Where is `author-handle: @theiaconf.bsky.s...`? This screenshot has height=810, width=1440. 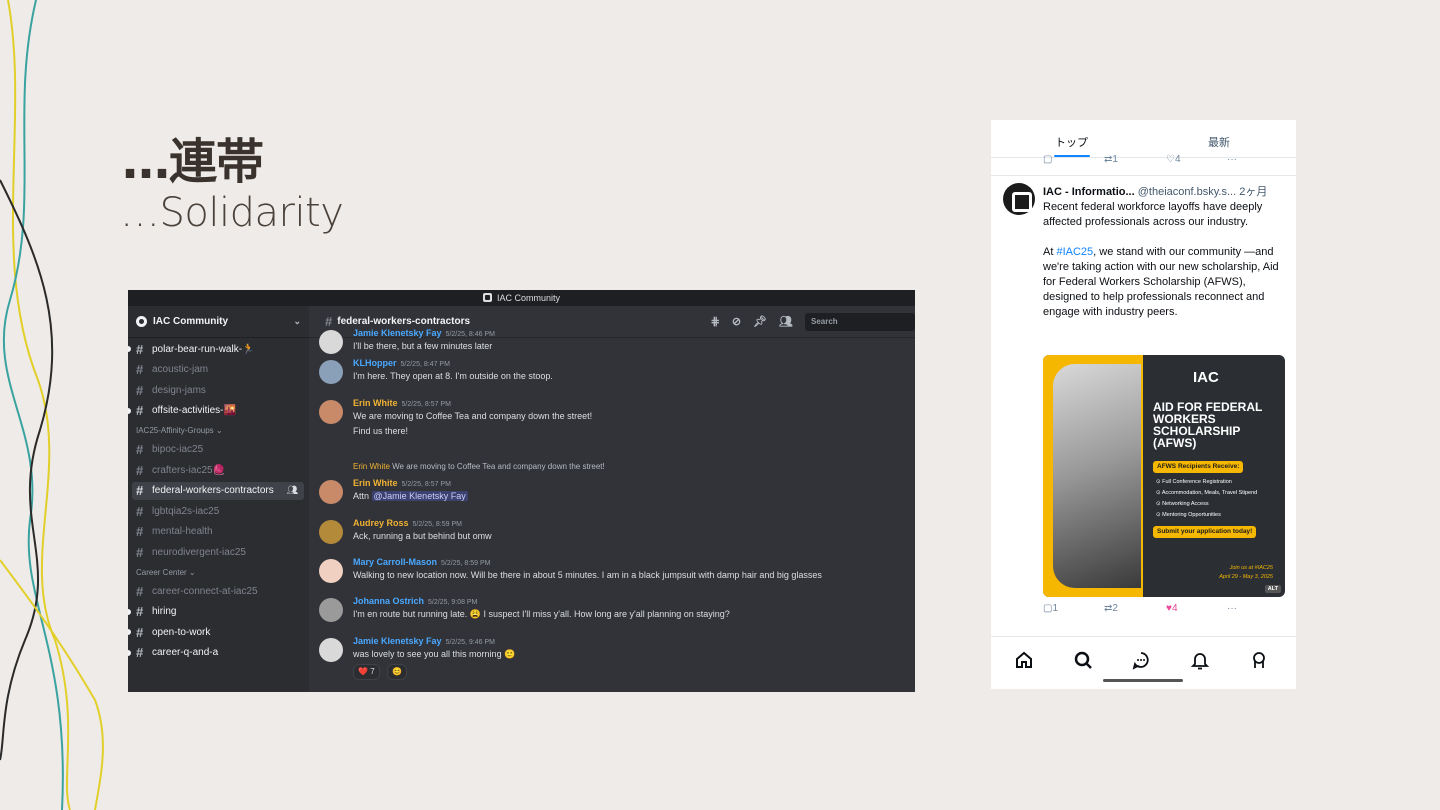 author-handle: @theiaconf.bsky.s... is located at coordinates (1187, 192).